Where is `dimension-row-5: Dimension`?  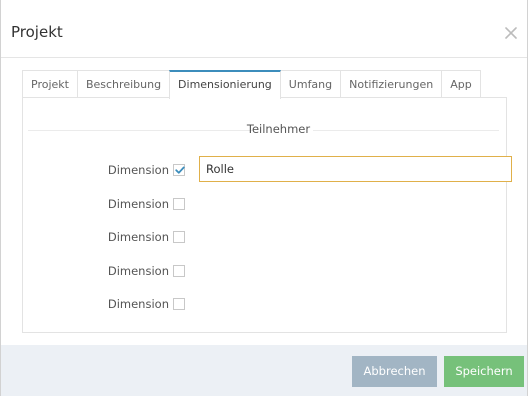 dimension-row-5: Dimension is located at coordinates (99, 304).